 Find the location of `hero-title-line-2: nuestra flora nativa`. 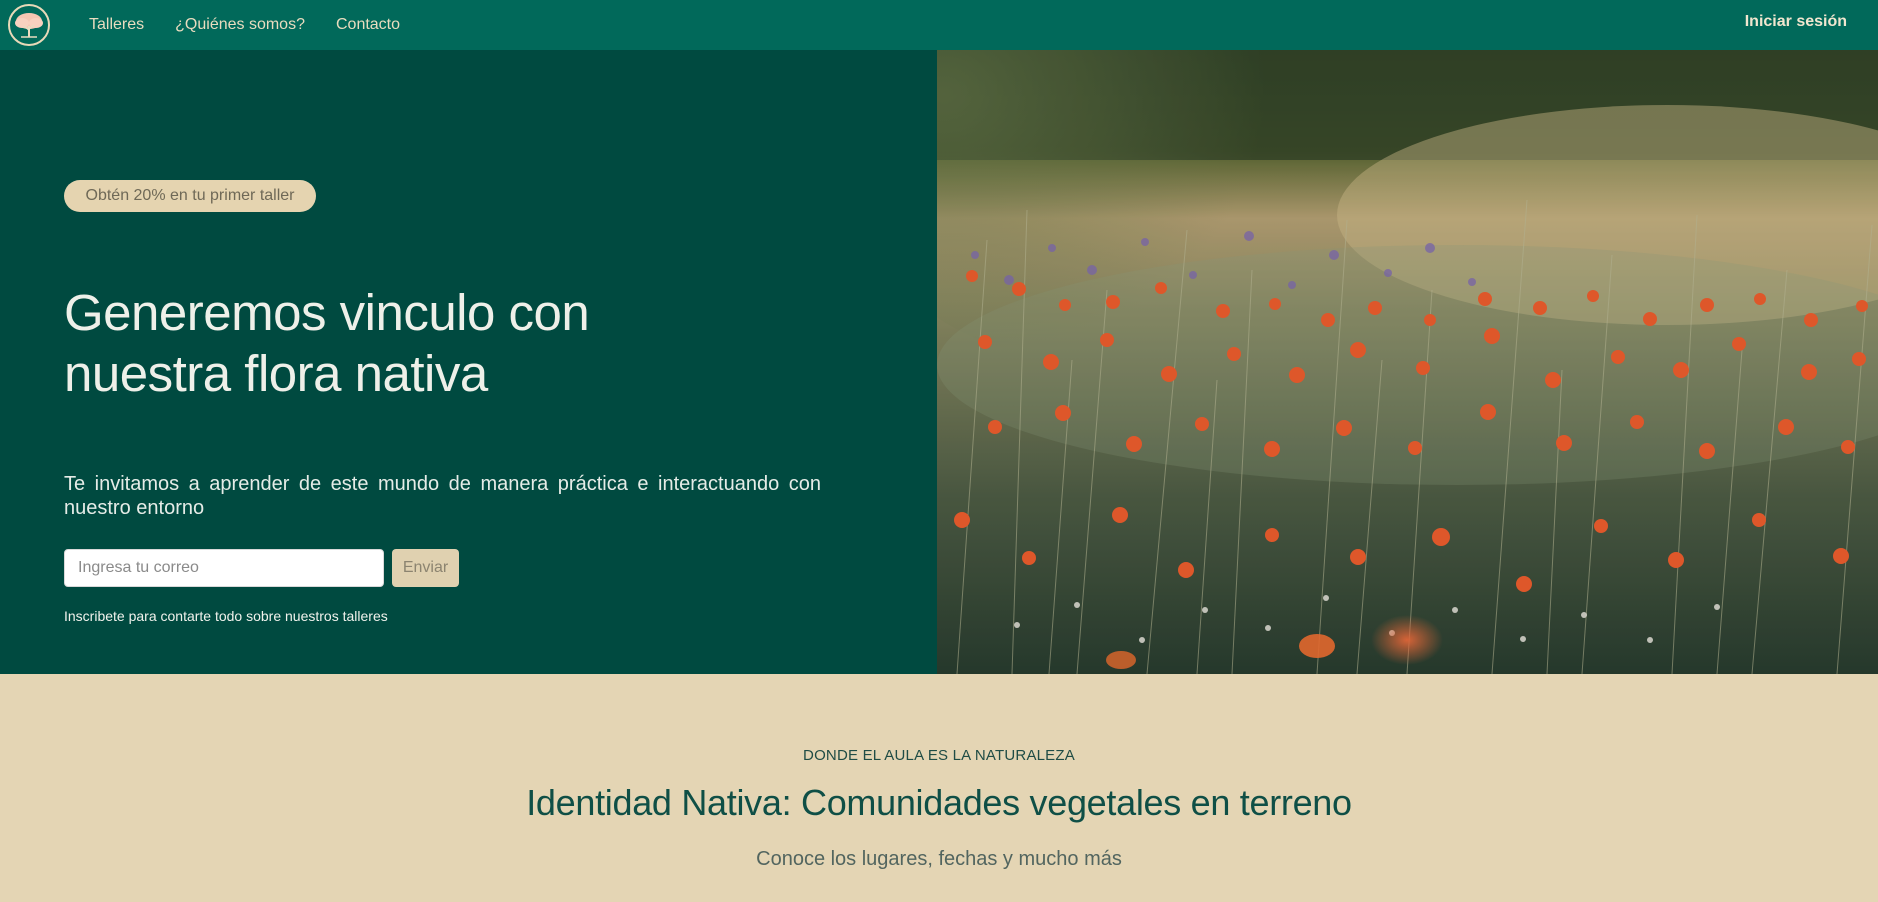

hero-title-line-2: nuestra flora nativa is located at coordinates (276, 373).